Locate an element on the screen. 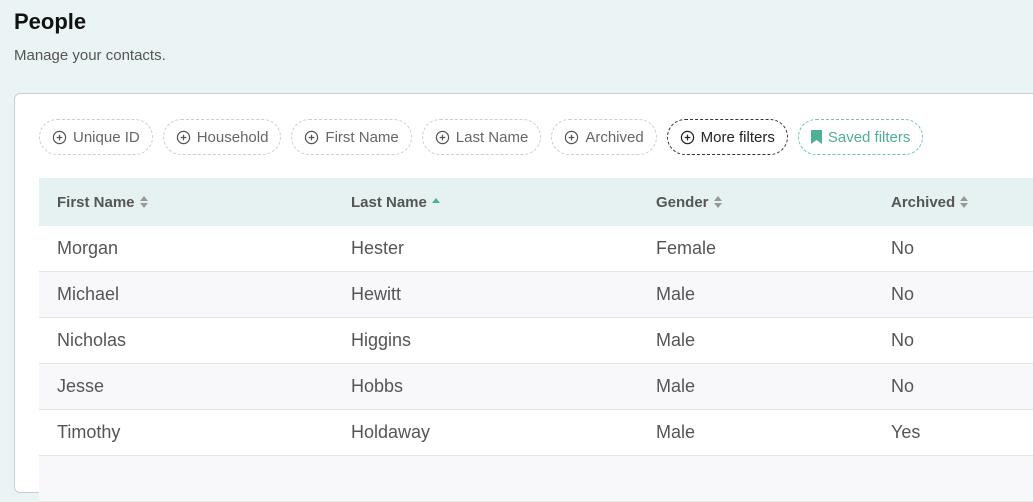 The height and width of the screenshot is (502, 1033). column-header-archived: Archived is located at coordinates (930, 202).